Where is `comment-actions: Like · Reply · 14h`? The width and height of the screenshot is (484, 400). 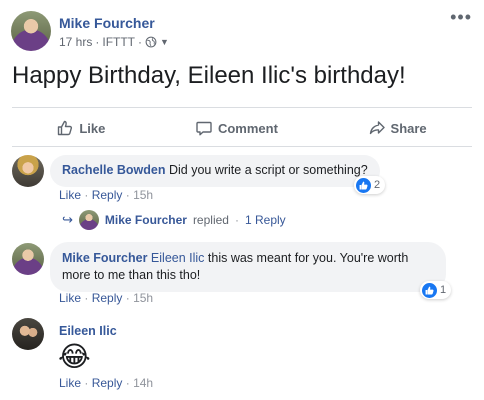 comment-actions: Like · Reply · 14h is located at coordinates (106, 383).